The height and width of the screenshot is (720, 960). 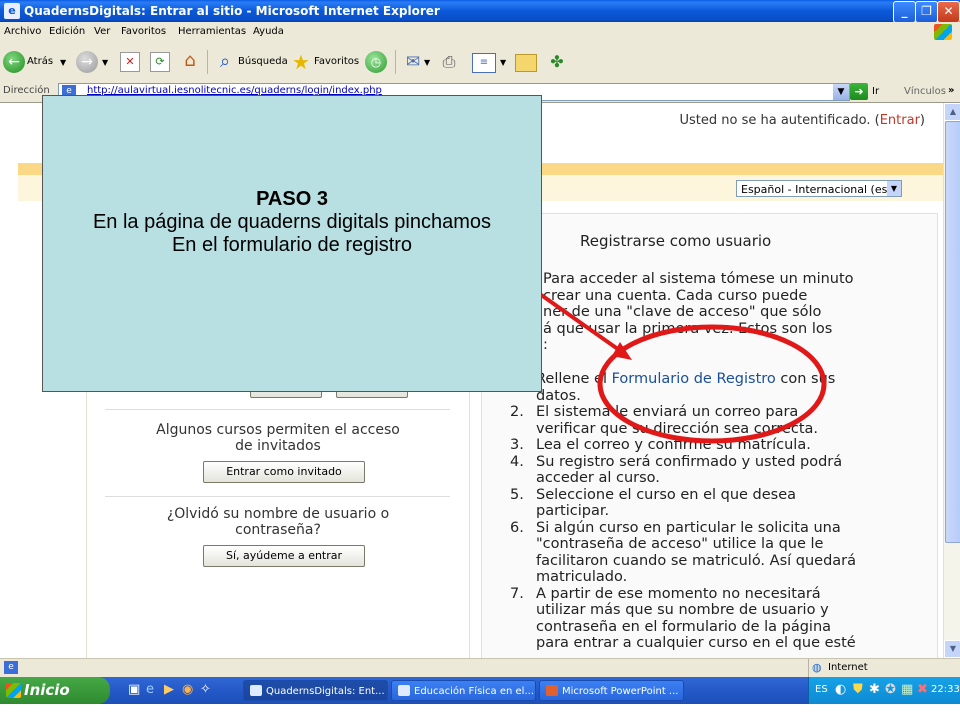 What do you see at coordinates (134, 689) in the screenshot?
I see `show-desktop-icon: ▣` at bounding box center [134, 689].